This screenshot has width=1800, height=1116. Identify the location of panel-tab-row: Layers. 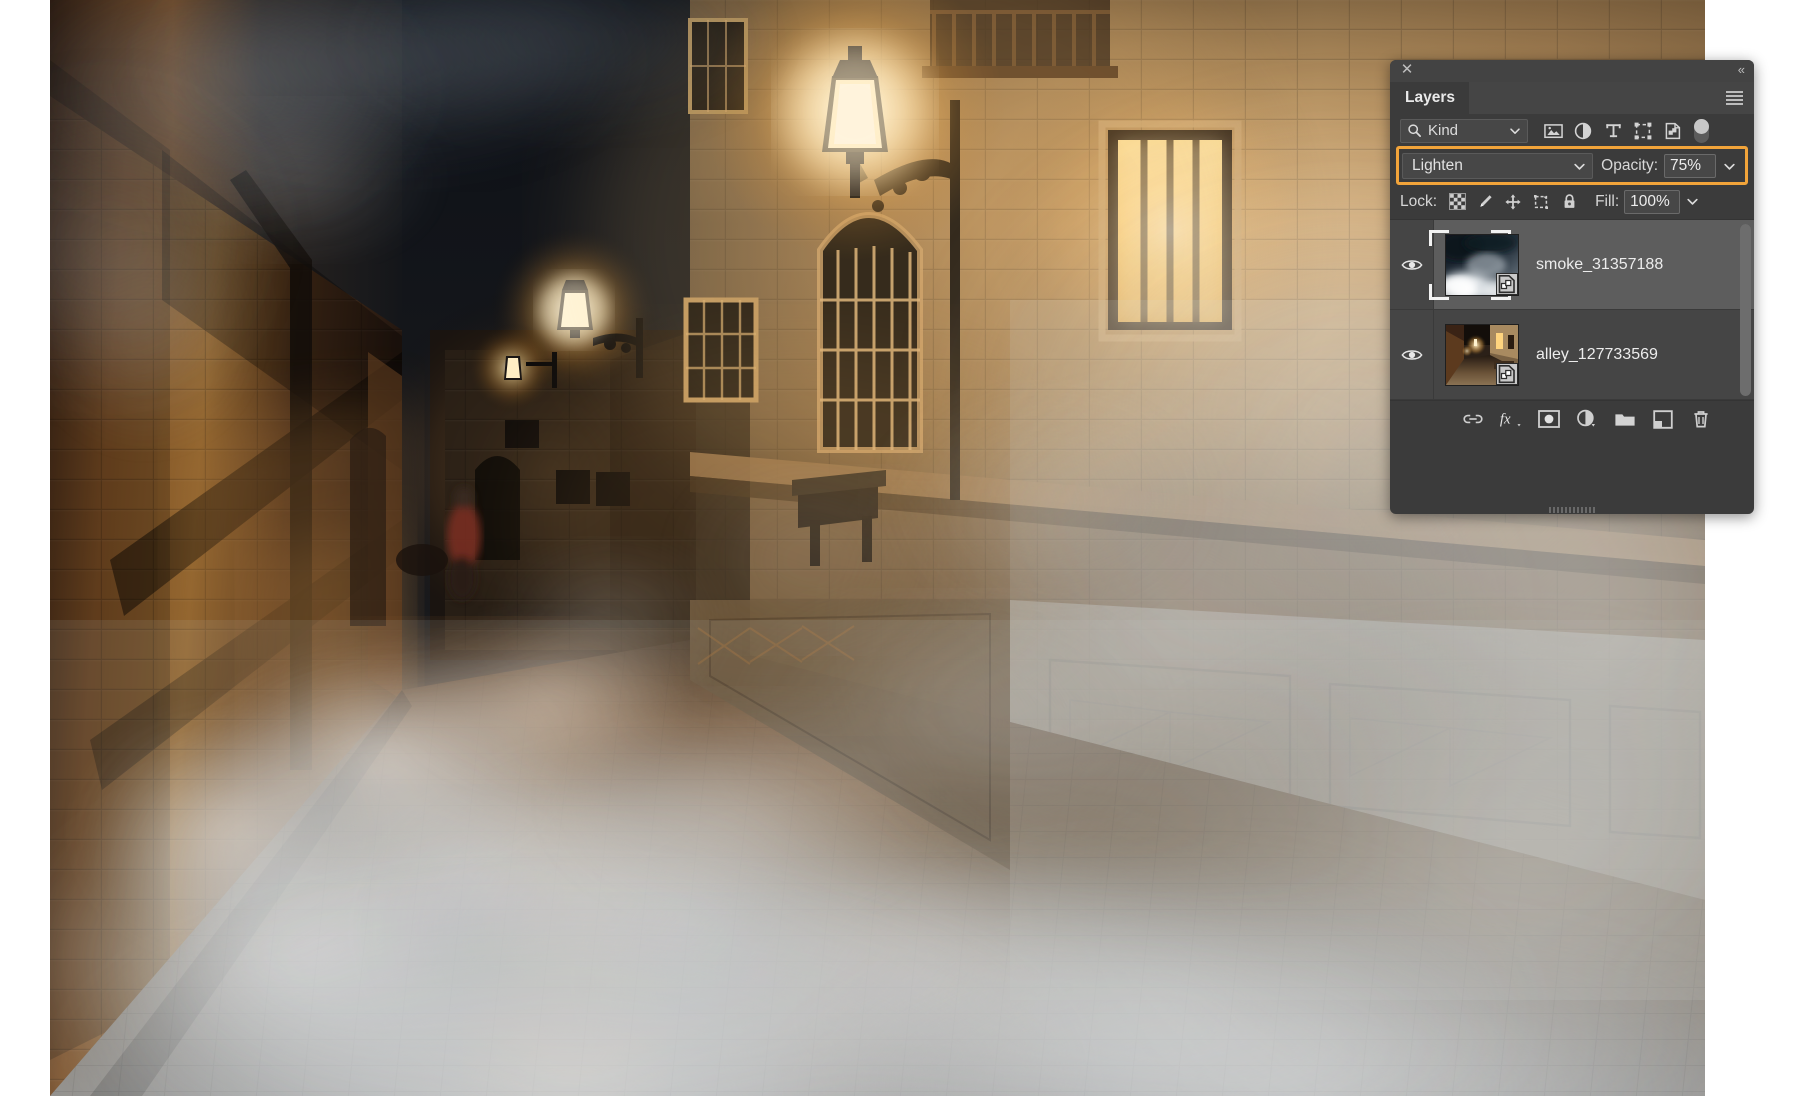
(1572, 98).